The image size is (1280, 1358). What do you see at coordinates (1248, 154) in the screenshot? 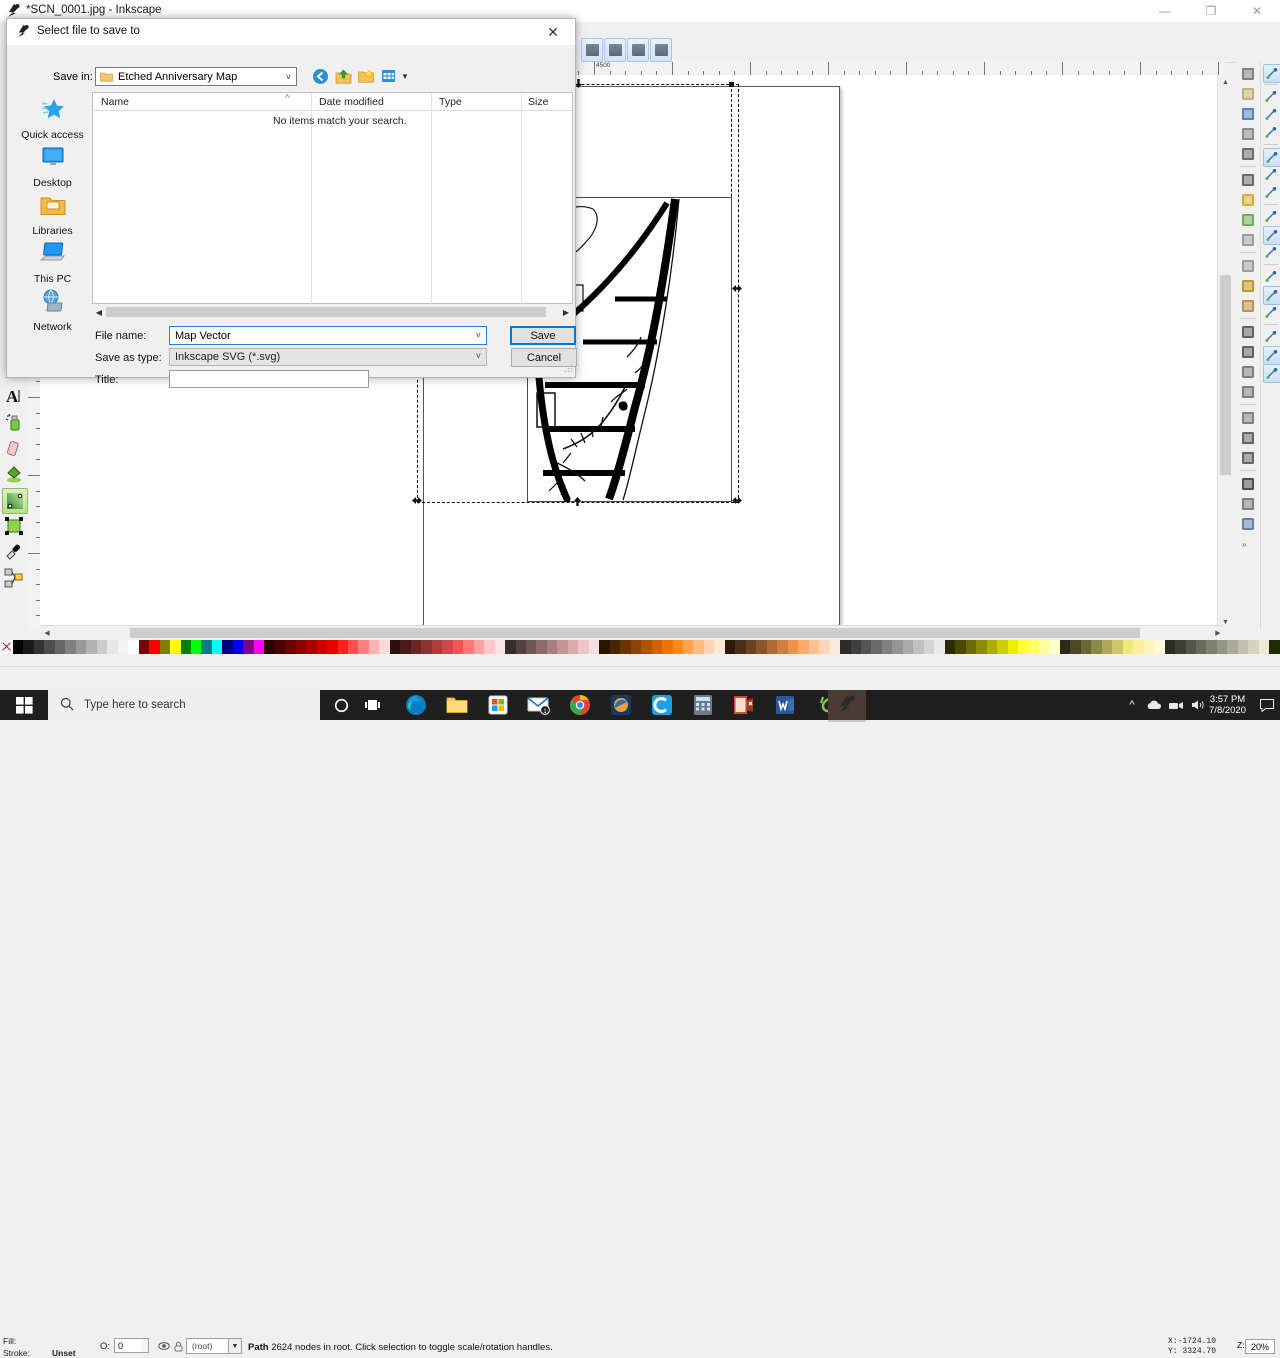
I see `import-icon` at bounding box center [1248, 154].